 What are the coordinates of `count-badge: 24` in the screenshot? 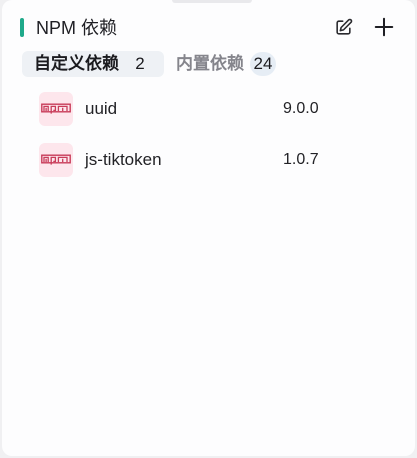 It's located at (263, 64).